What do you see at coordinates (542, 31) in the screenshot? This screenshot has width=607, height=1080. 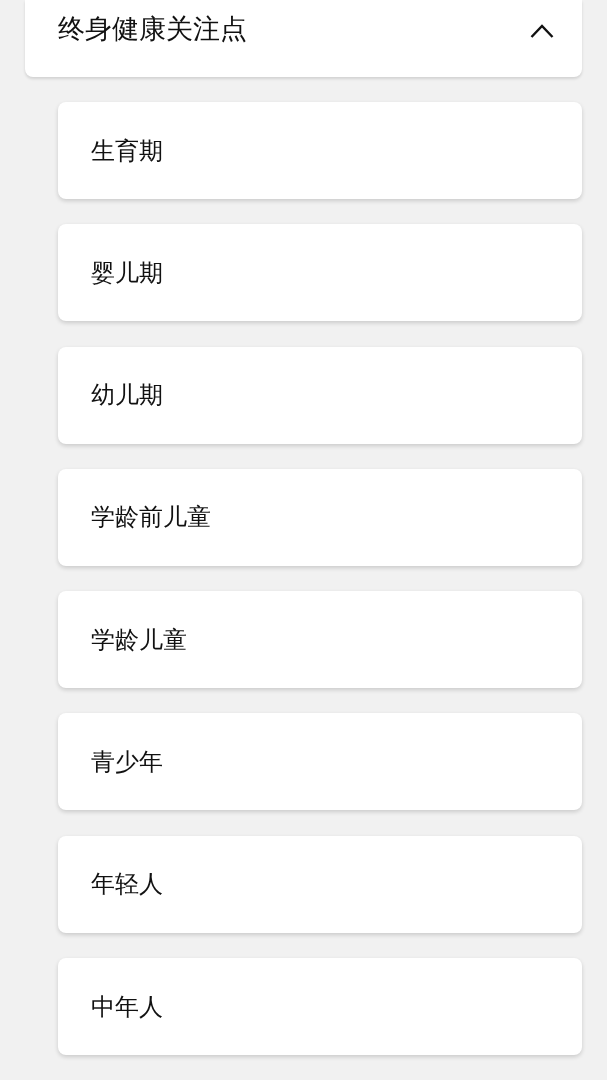 I see `chevron-up-icon` at bounding box center [542, 31].